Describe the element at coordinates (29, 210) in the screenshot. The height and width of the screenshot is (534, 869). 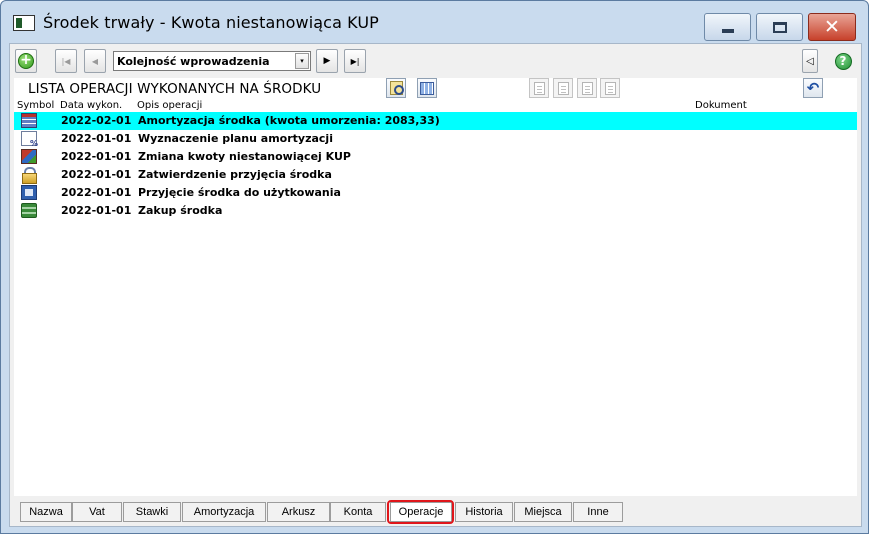
I see `purchase-money-icon` at that location.